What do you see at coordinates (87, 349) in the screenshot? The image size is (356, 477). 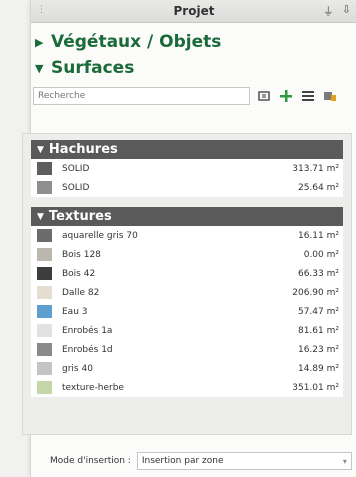 I see `item-label: Enrobés 1d` at bounding box center [87, 349].